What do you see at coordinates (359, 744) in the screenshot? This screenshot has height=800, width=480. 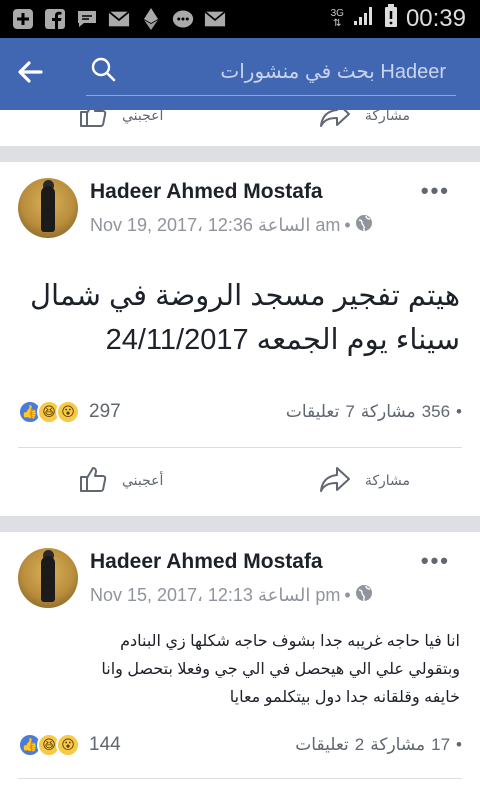 I see `comments-count: 2` at bounding box center [359, 744].